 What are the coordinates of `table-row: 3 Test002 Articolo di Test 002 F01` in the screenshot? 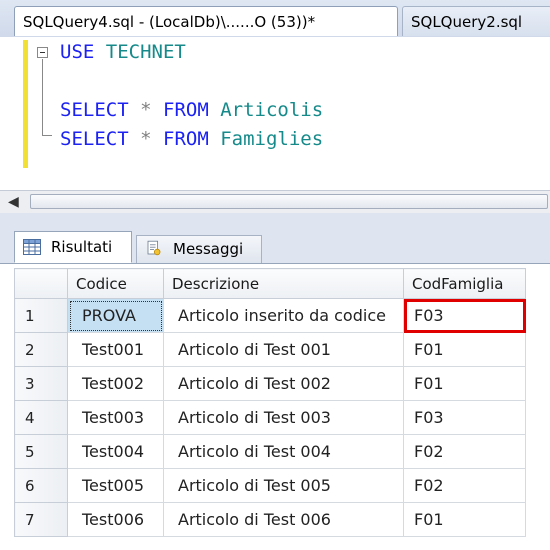 It's located at (270, 383).